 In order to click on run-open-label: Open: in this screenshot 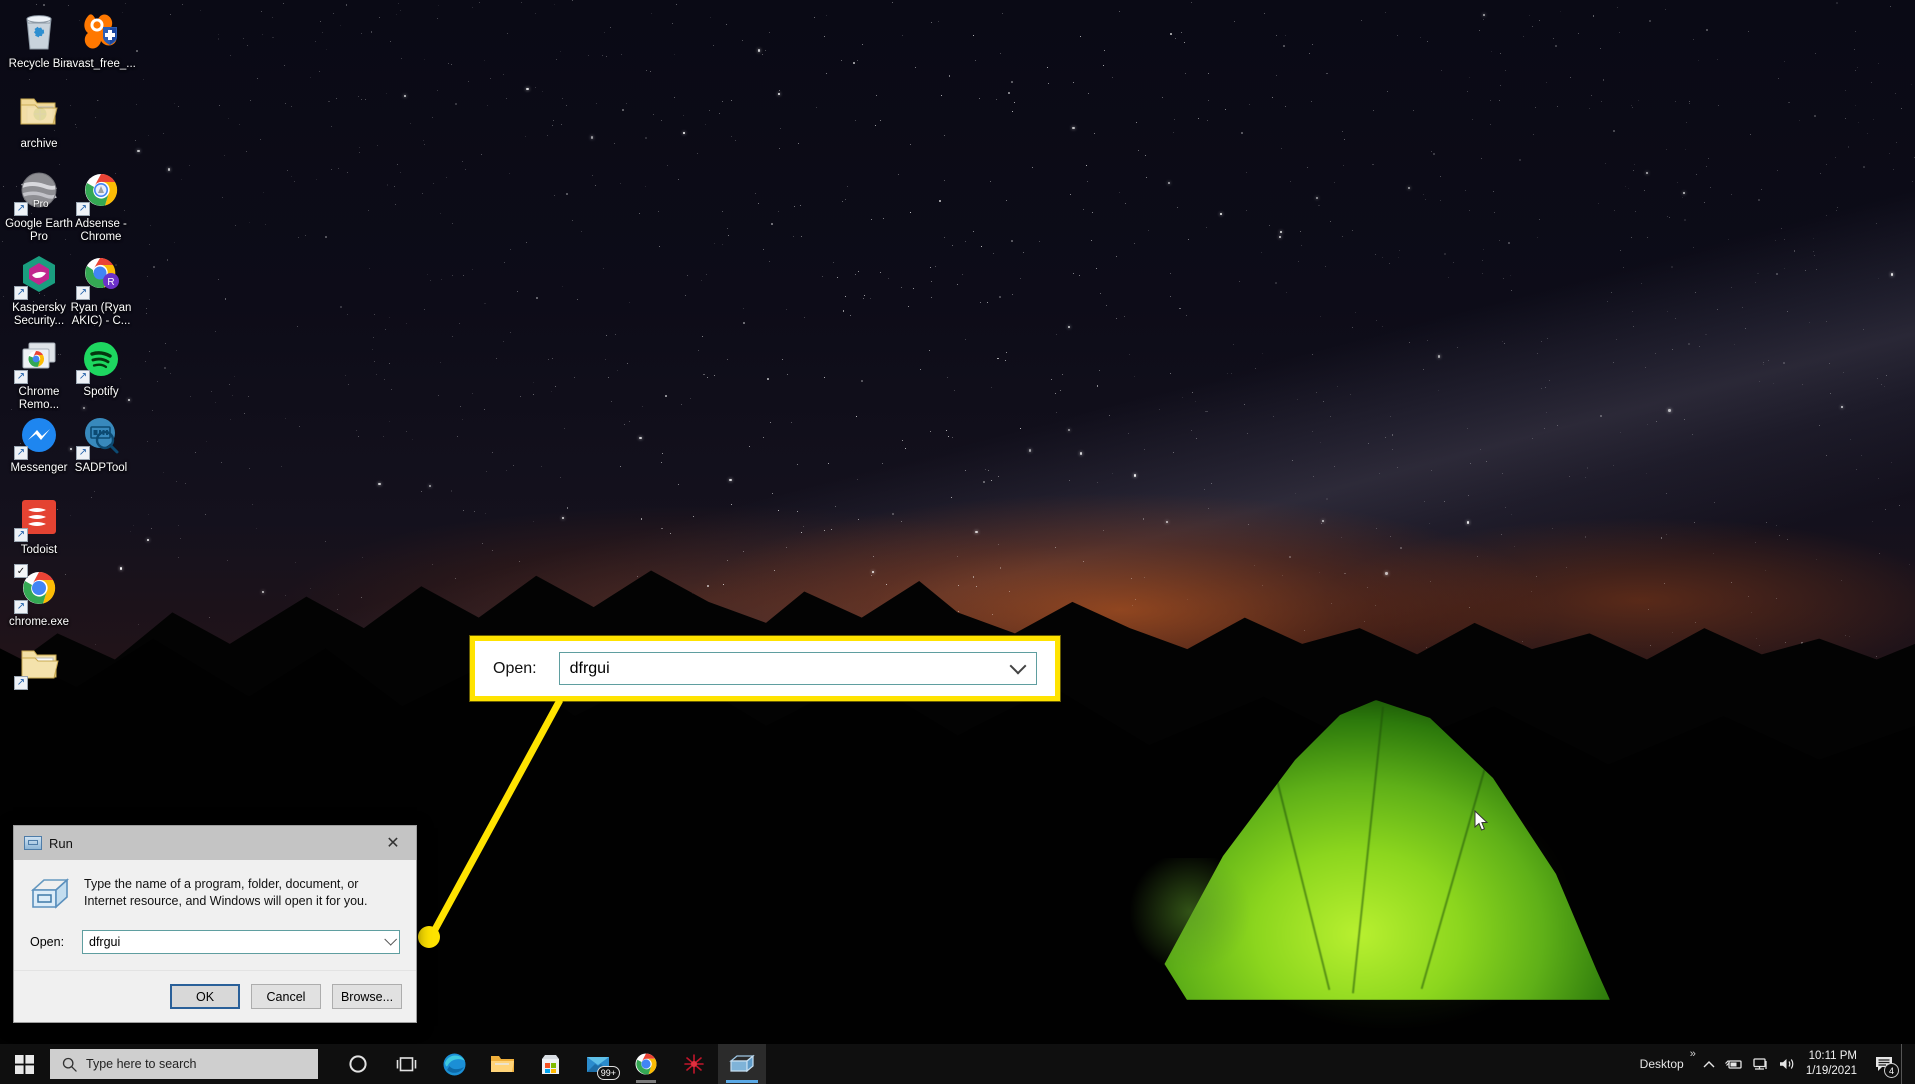, I will do `click(47, 942)`.